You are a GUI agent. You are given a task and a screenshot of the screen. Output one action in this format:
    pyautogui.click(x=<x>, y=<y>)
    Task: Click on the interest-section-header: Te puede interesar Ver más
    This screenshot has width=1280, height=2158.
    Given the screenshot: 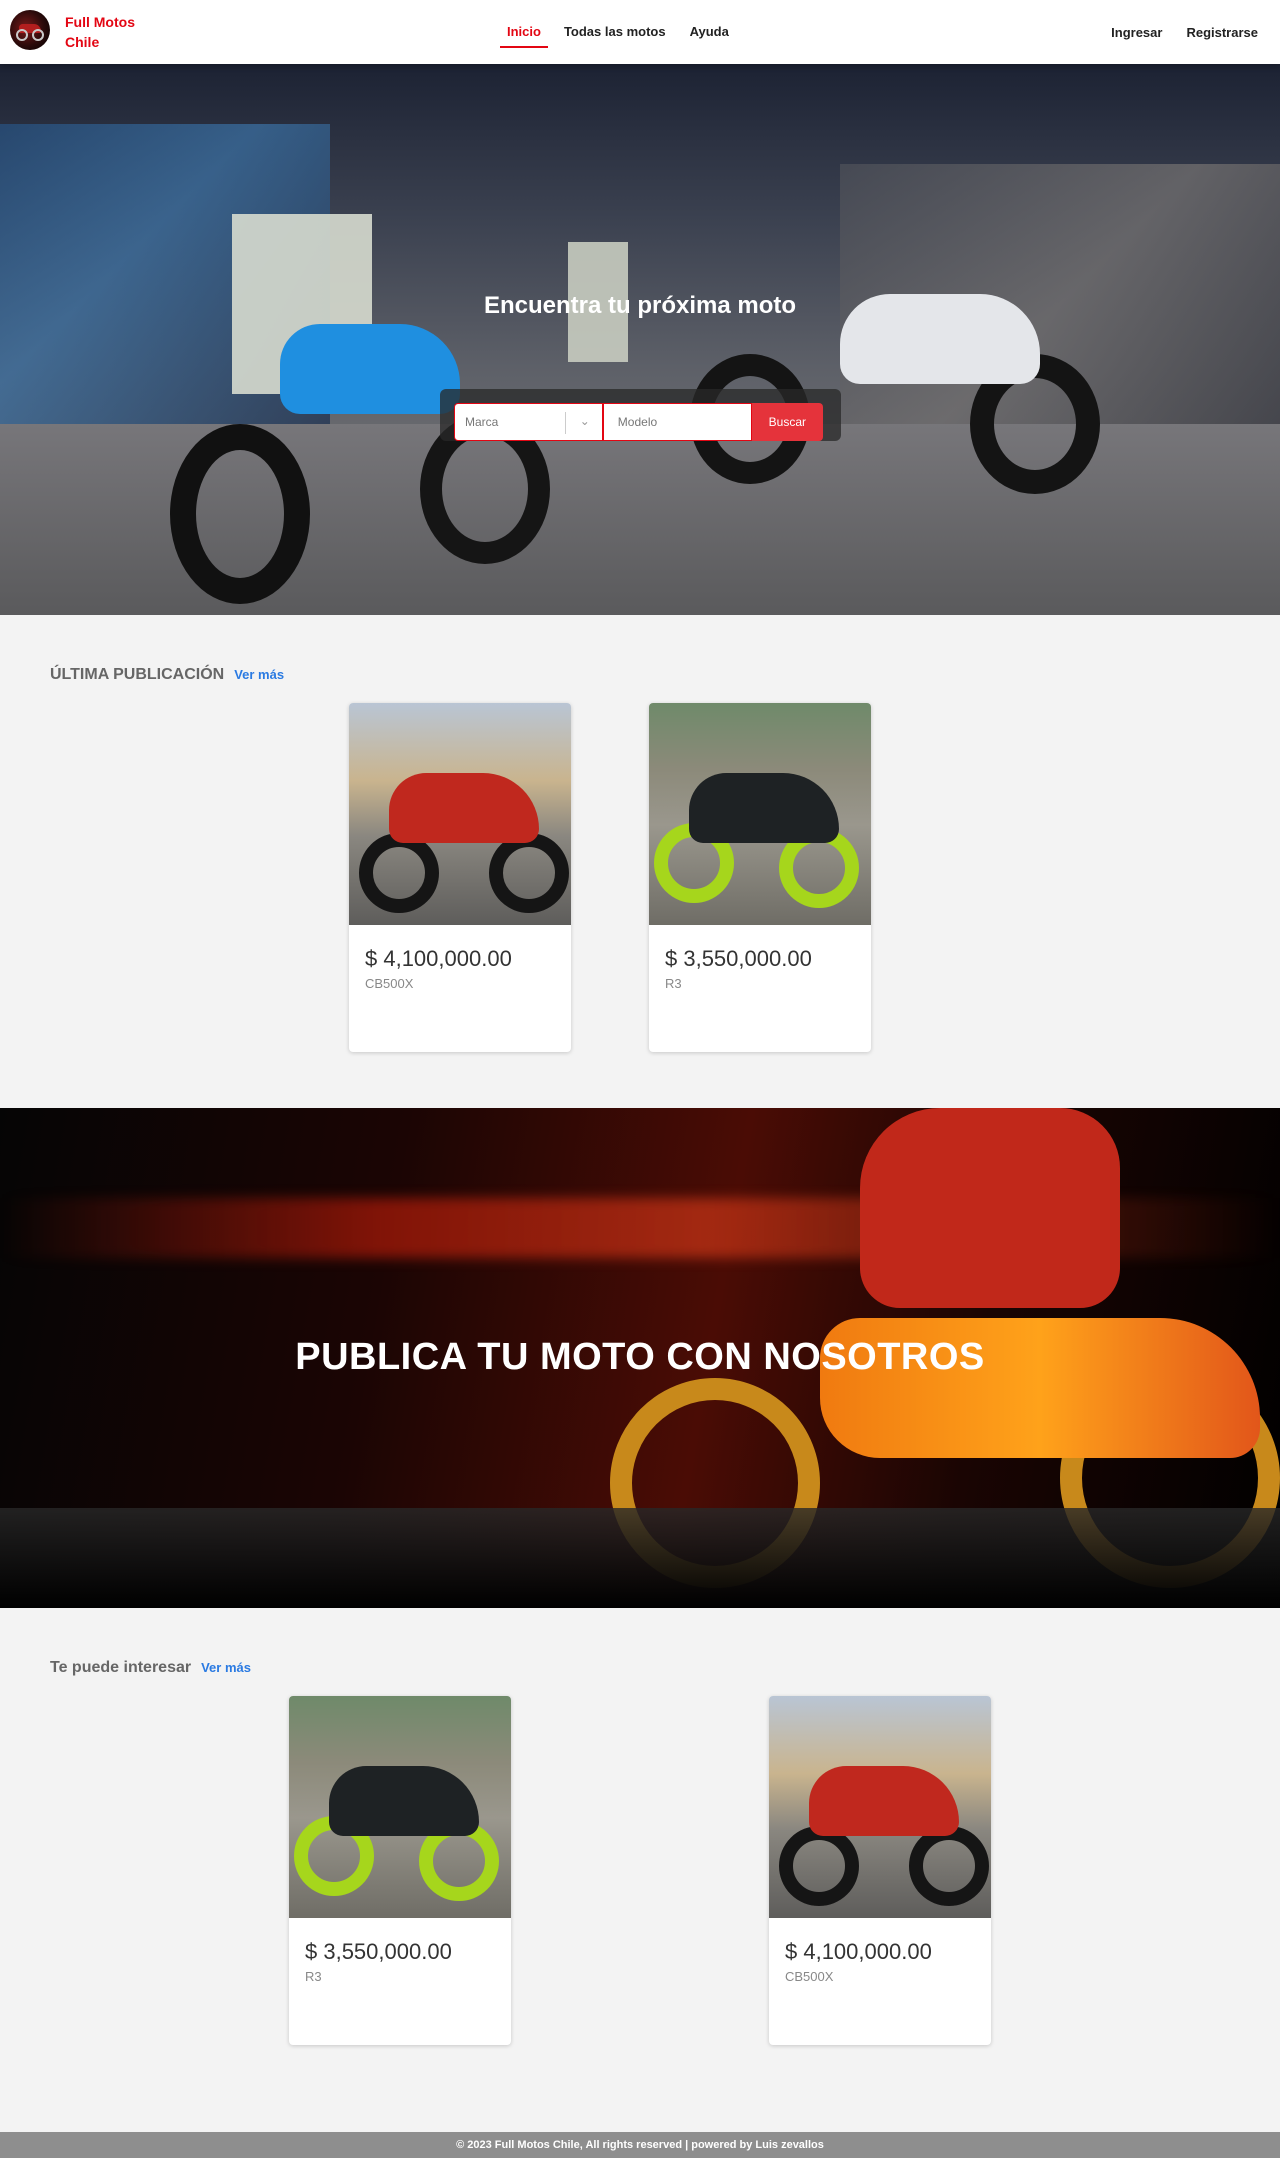 What is the action you would take?
    pyautogui.click(x=150, y=1668)
    